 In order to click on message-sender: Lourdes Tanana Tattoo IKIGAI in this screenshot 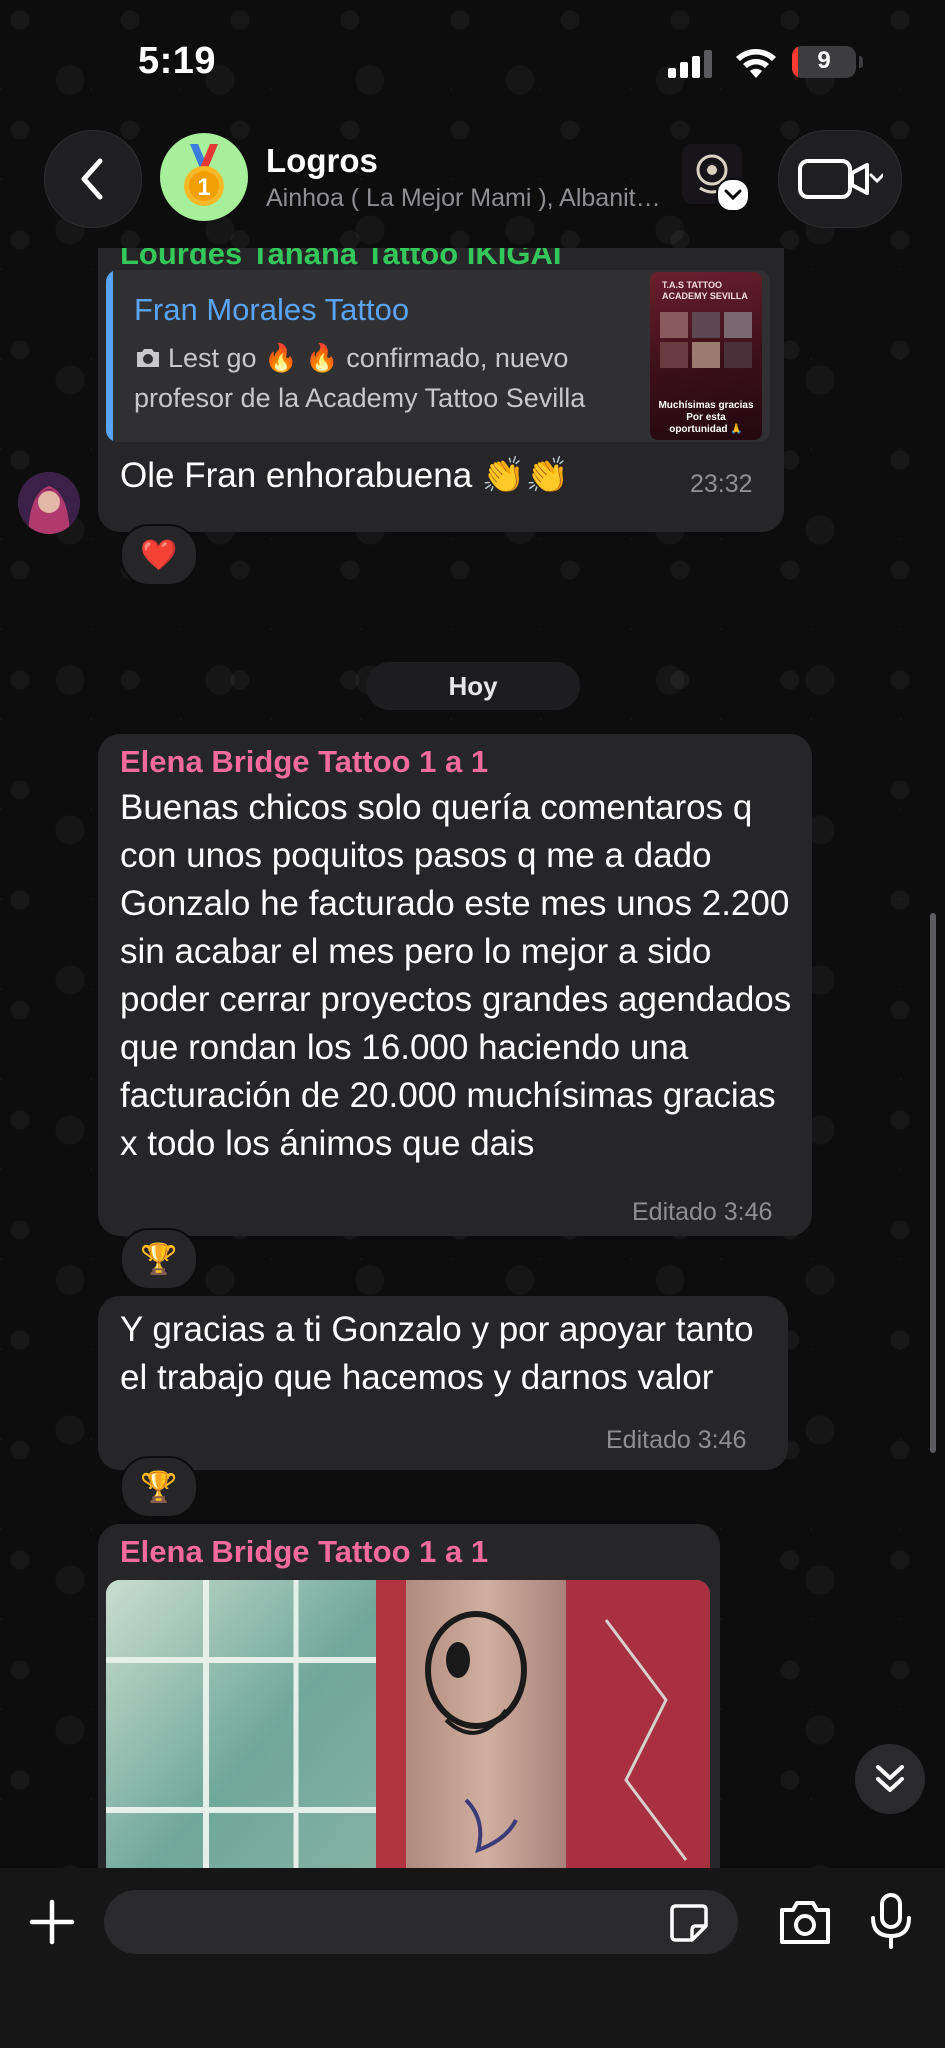, I will do `click(340, 260)`.